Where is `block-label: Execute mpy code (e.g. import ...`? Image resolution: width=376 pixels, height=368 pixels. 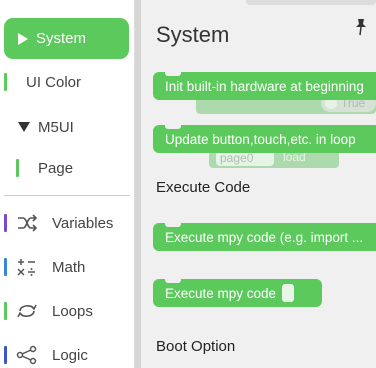
block-label: Execute mpy code (e.g. import ... is located at coordinates (264, 237).